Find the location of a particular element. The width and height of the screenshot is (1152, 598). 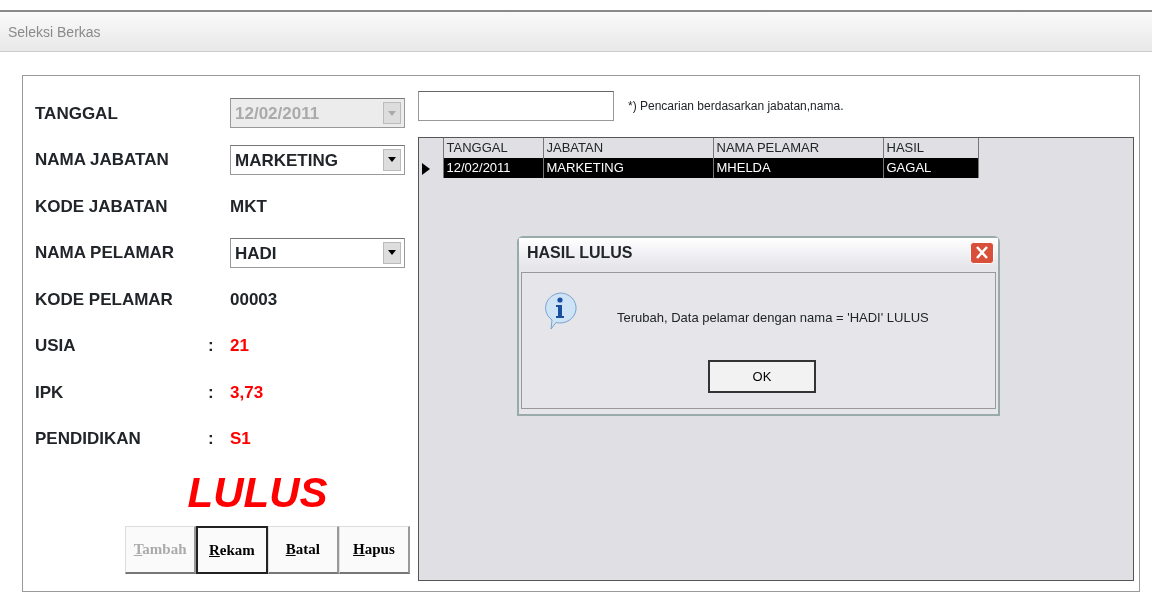

field-value: 00003 is located at coordinates (254, 299).